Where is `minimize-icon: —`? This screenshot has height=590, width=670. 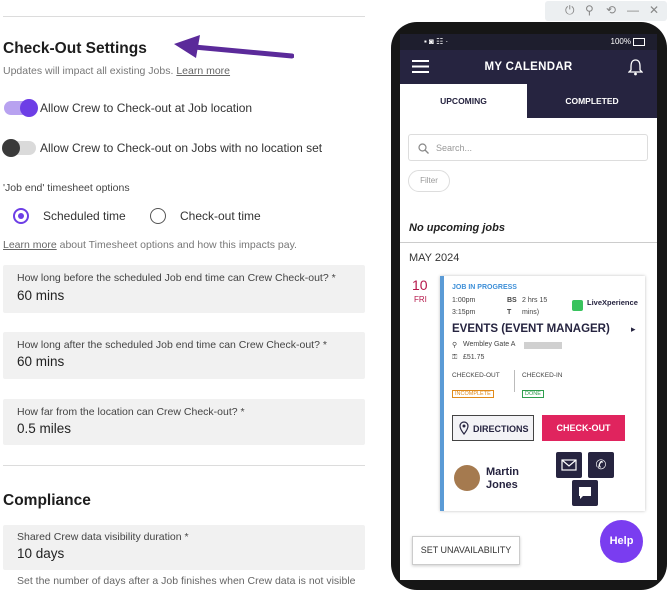 minimize-icon: — is located at coordinates (633, 10).